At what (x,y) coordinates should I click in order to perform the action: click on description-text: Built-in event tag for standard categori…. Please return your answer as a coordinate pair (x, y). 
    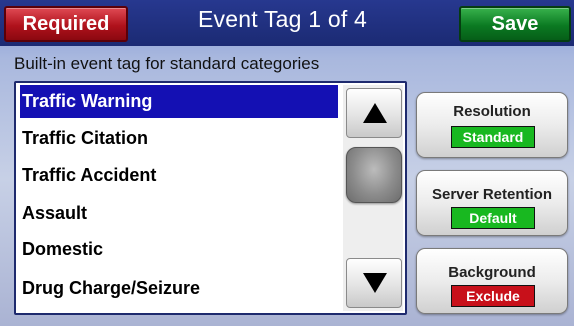
    Looking at the image, I should click on (167, 63).